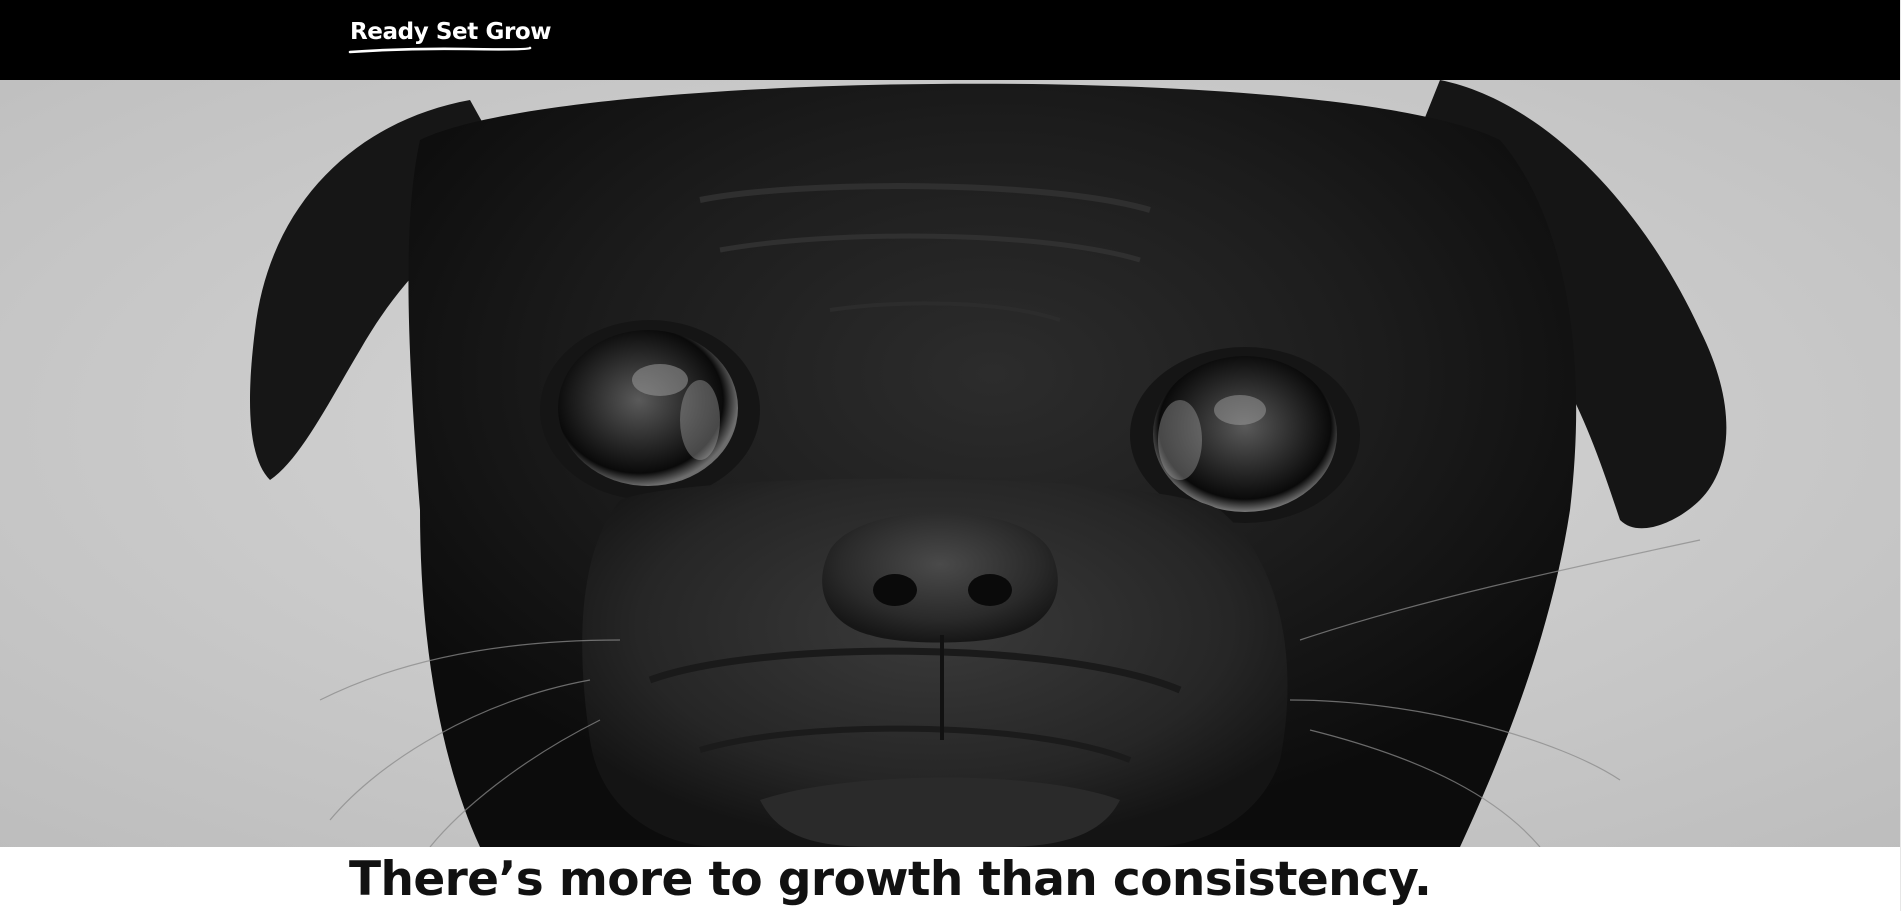  What do you see at coordinates (950, 40) in the screenshot?
I see `site-header: Ready Set Grow` at bounding box center [950, 40].